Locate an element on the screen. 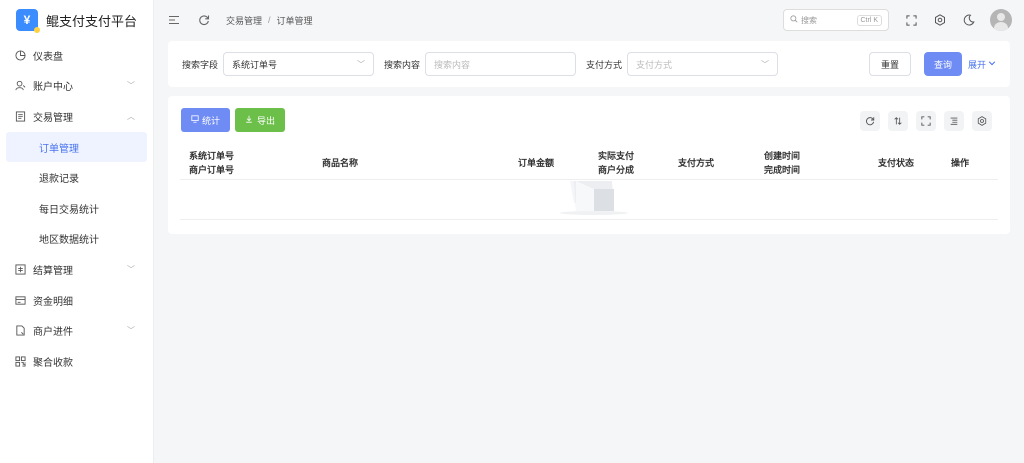 The height and width of the screenshot is (463, 1024). export-button: 导出 is located at coordinates (260, 120).